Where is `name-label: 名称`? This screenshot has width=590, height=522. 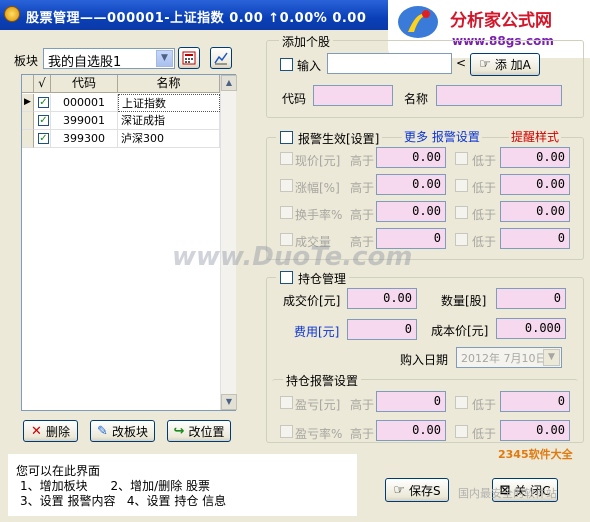
name-label: 名称 is located at coordinates (416, 99).